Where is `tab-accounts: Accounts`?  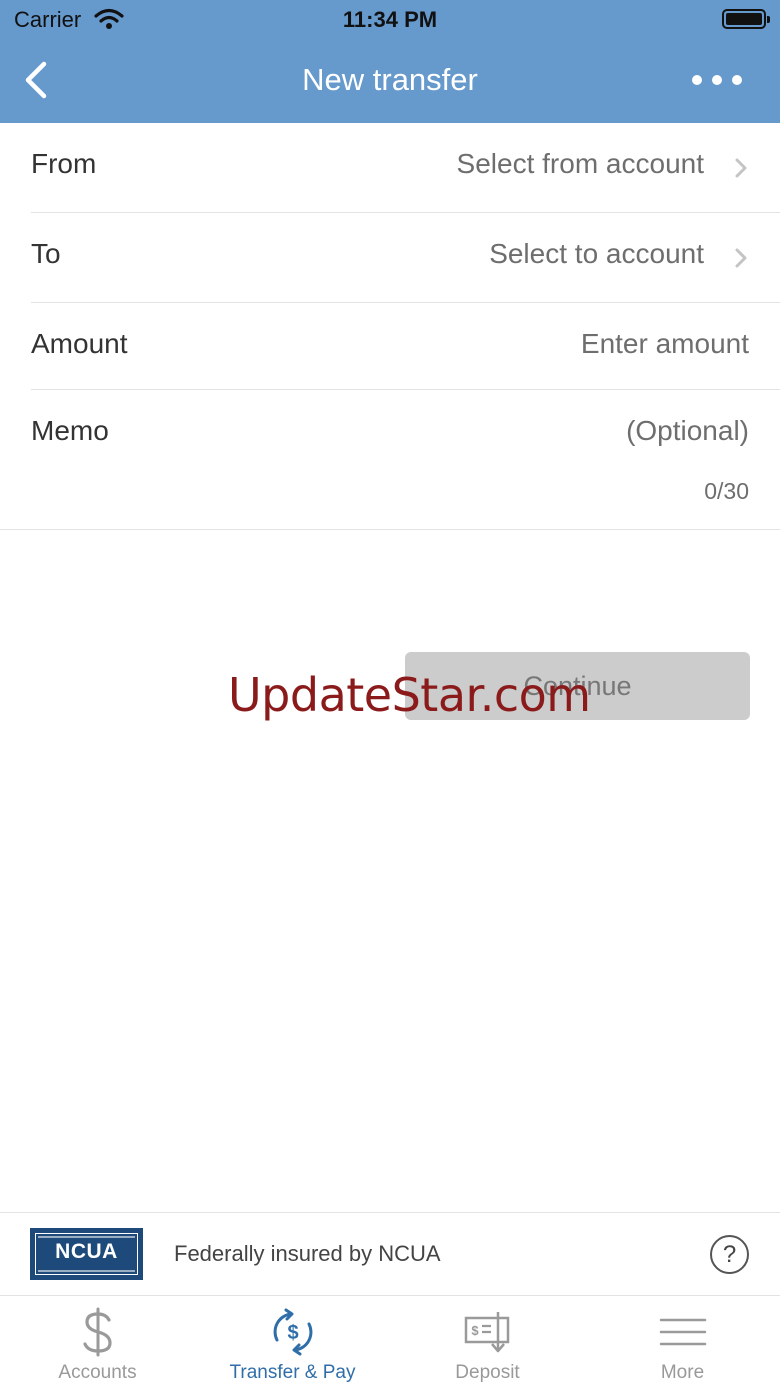
tab-accounts: Accounts is located at coordinates (97, 1341).